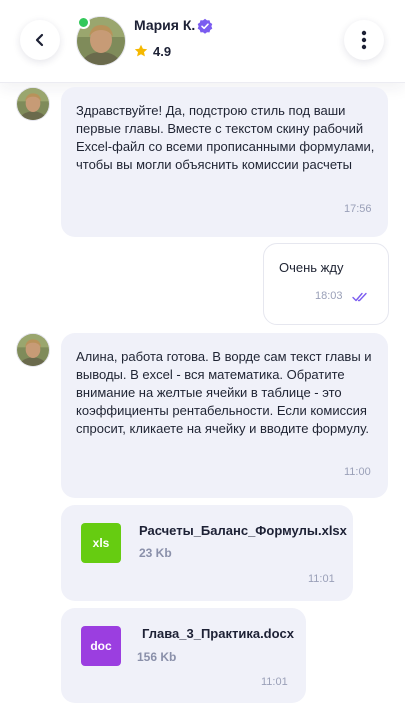 The image size is (405, 709). What do you see at coordinates (202, 41) in the screenshot?
I see `chat-header: Мария К. 4.9` at bounding box center [202, 41].